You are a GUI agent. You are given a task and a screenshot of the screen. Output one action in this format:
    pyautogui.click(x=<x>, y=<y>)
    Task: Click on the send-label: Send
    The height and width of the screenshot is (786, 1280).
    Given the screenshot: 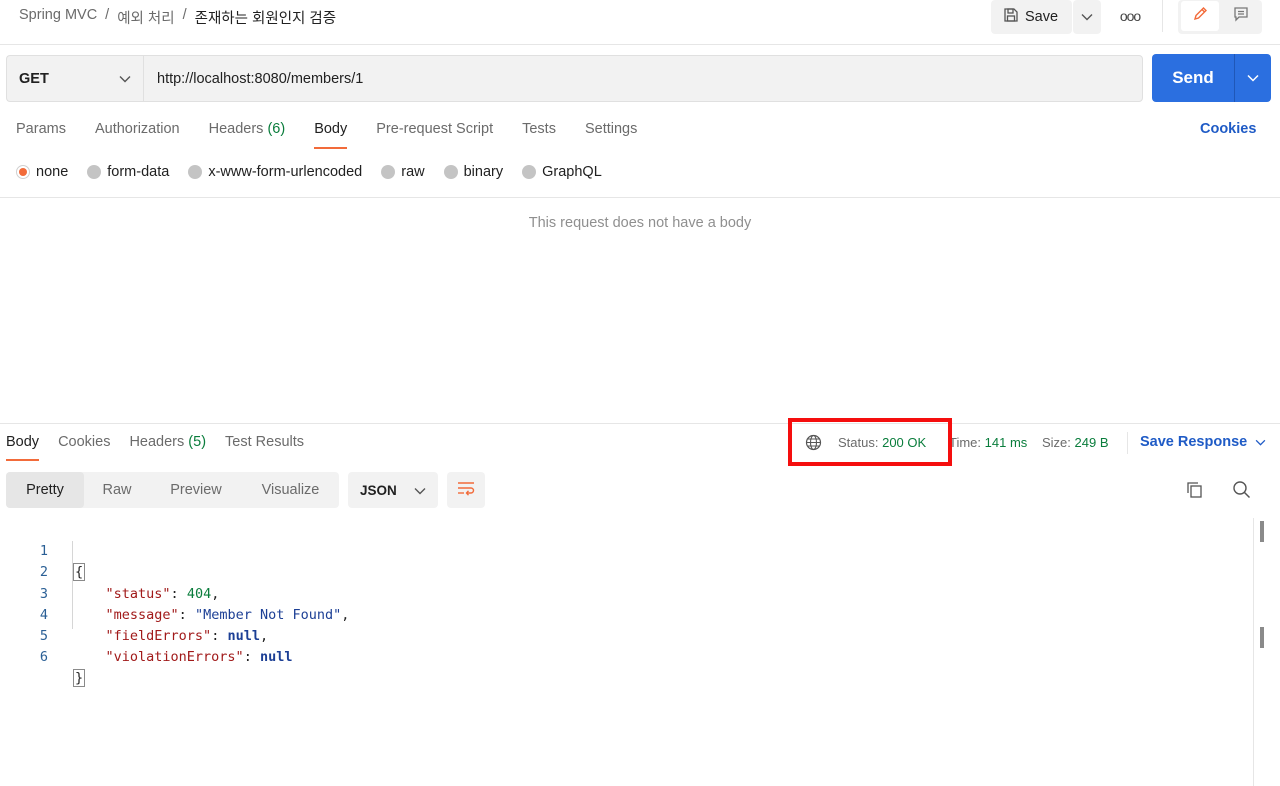 What is the action you would take?
    pyautogui.click(x=1193, y=77)
    